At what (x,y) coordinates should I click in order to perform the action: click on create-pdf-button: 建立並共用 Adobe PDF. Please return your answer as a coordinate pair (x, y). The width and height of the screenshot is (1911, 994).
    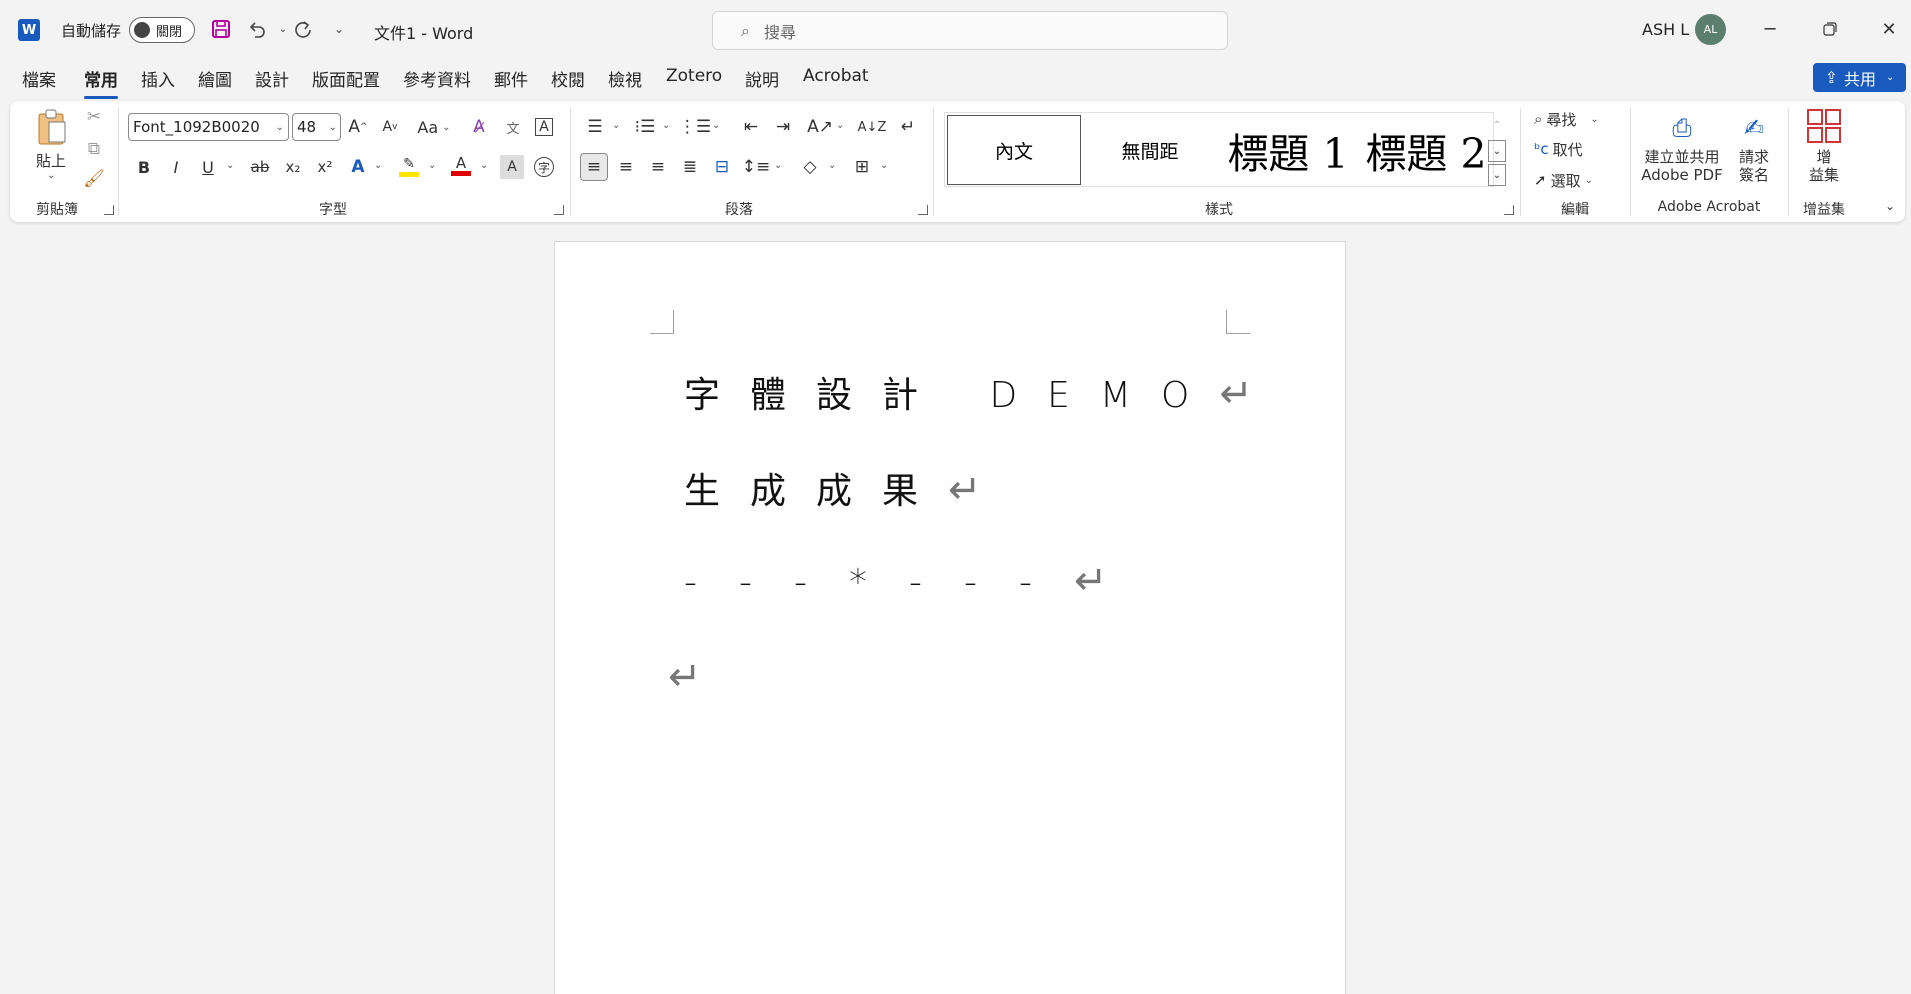
    Looking at the image, I should click on (1682, 166).